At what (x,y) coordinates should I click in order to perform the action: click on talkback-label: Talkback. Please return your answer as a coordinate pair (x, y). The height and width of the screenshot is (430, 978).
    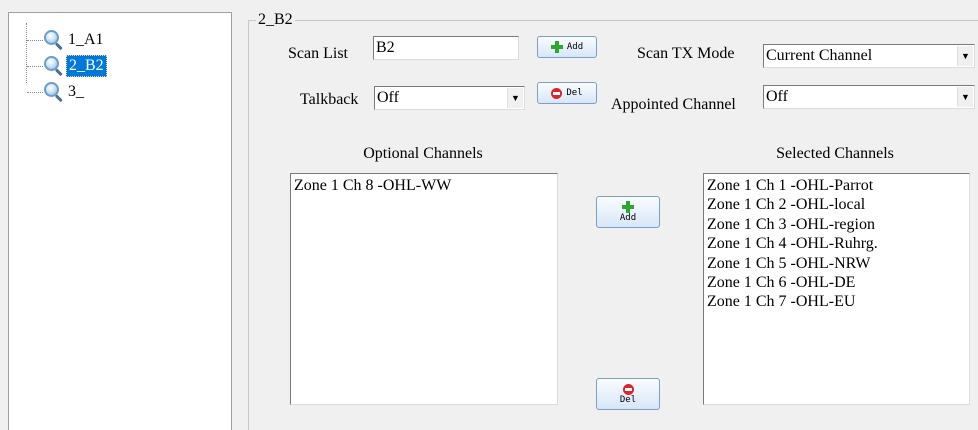
    Looking at the image, I should click on (329, 99).